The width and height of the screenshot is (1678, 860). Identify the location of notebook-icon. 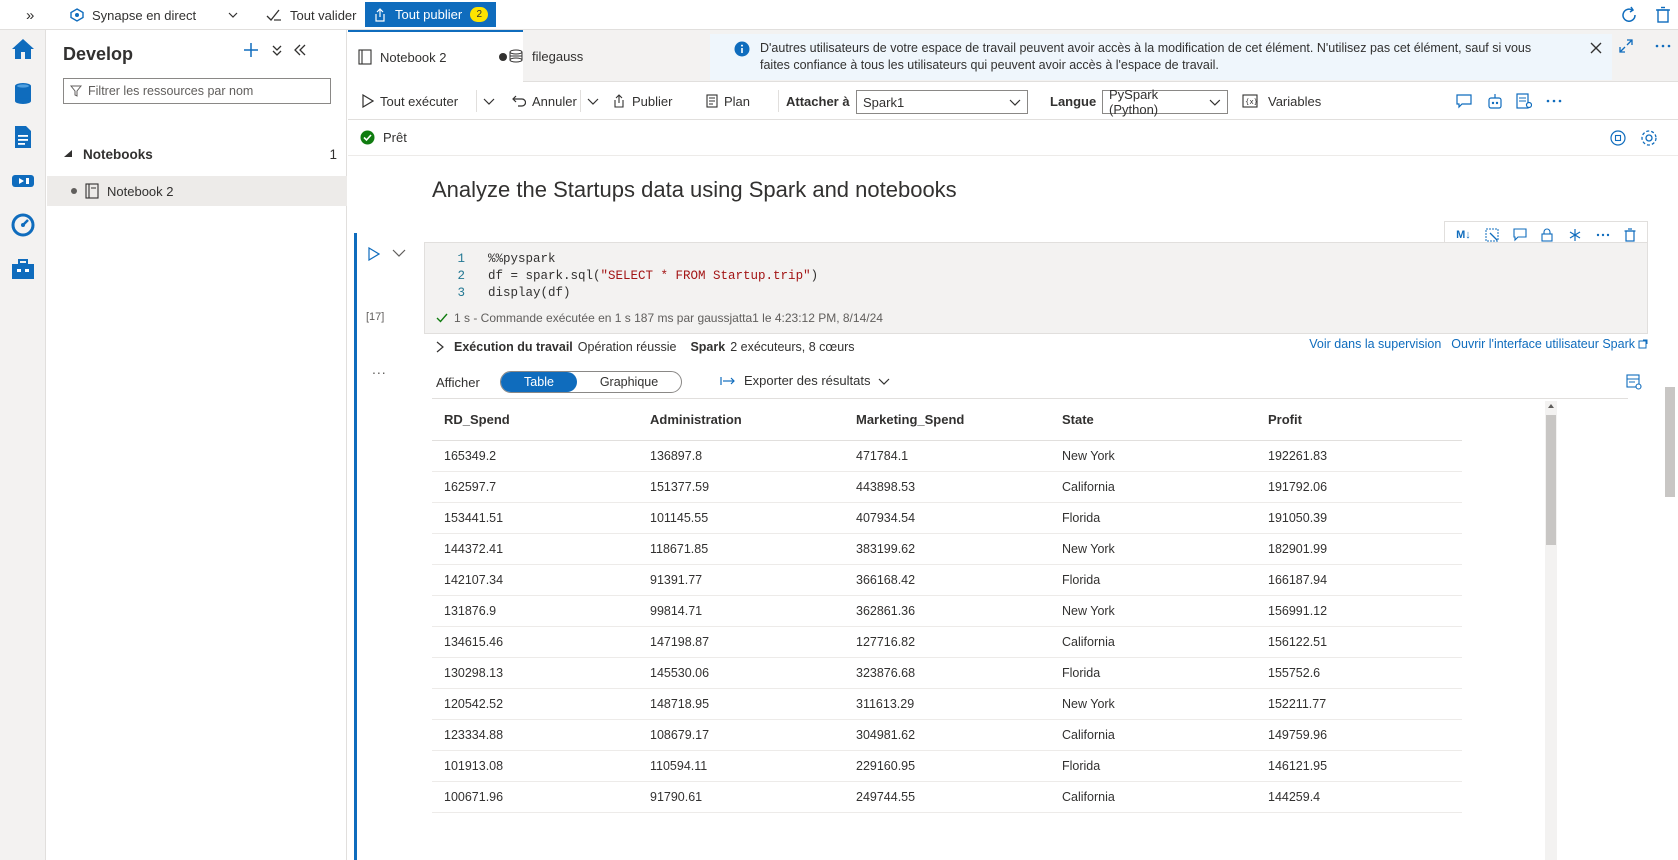
(365, 57).